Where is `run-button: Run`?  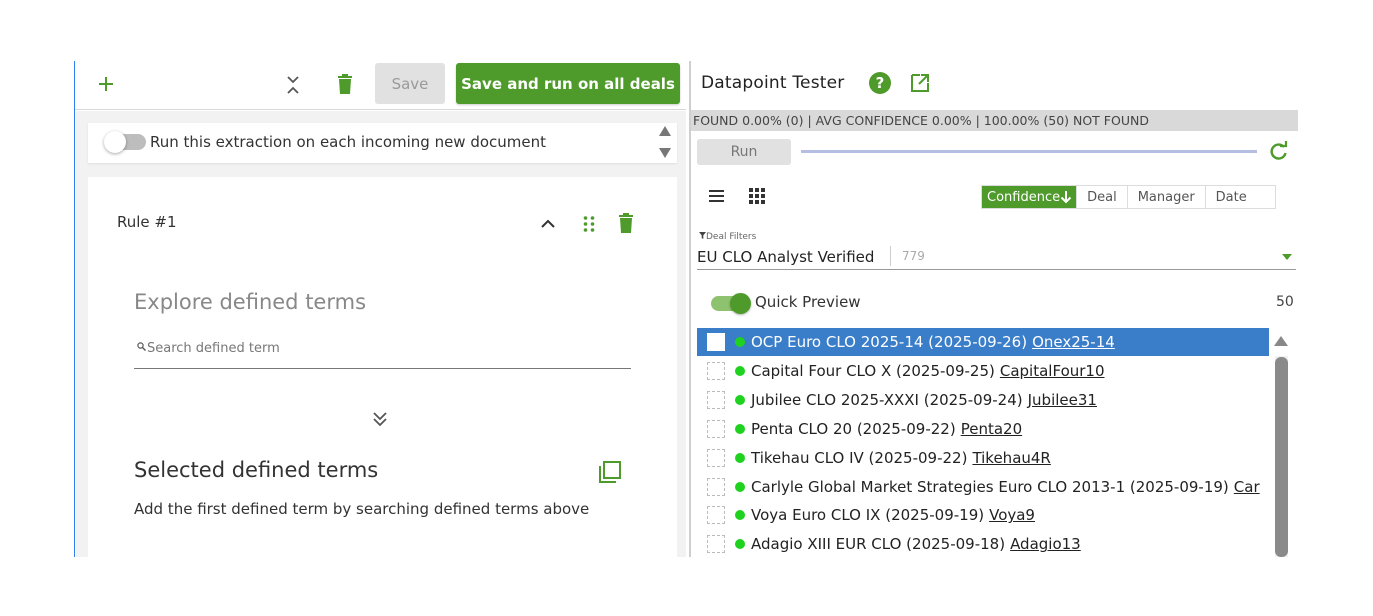 run-button: Run is located at coordinates (744, 152).